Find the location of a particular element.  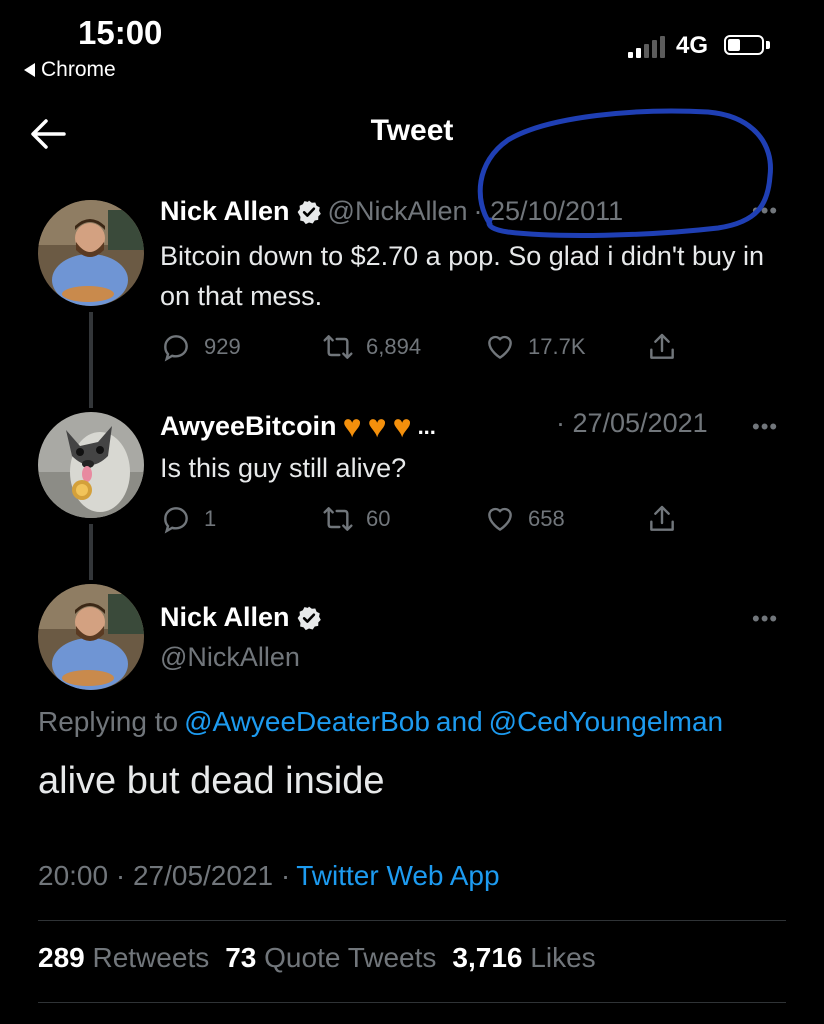

back-to-app-link: Chrome is located at coordinates (70, 70).